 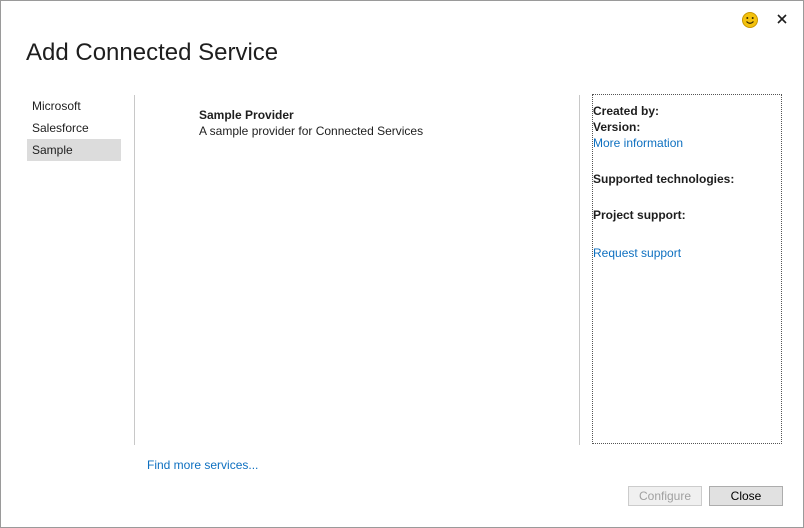 I want to click on dialog-title: Add Connected Service, so click(x=152, y=52).